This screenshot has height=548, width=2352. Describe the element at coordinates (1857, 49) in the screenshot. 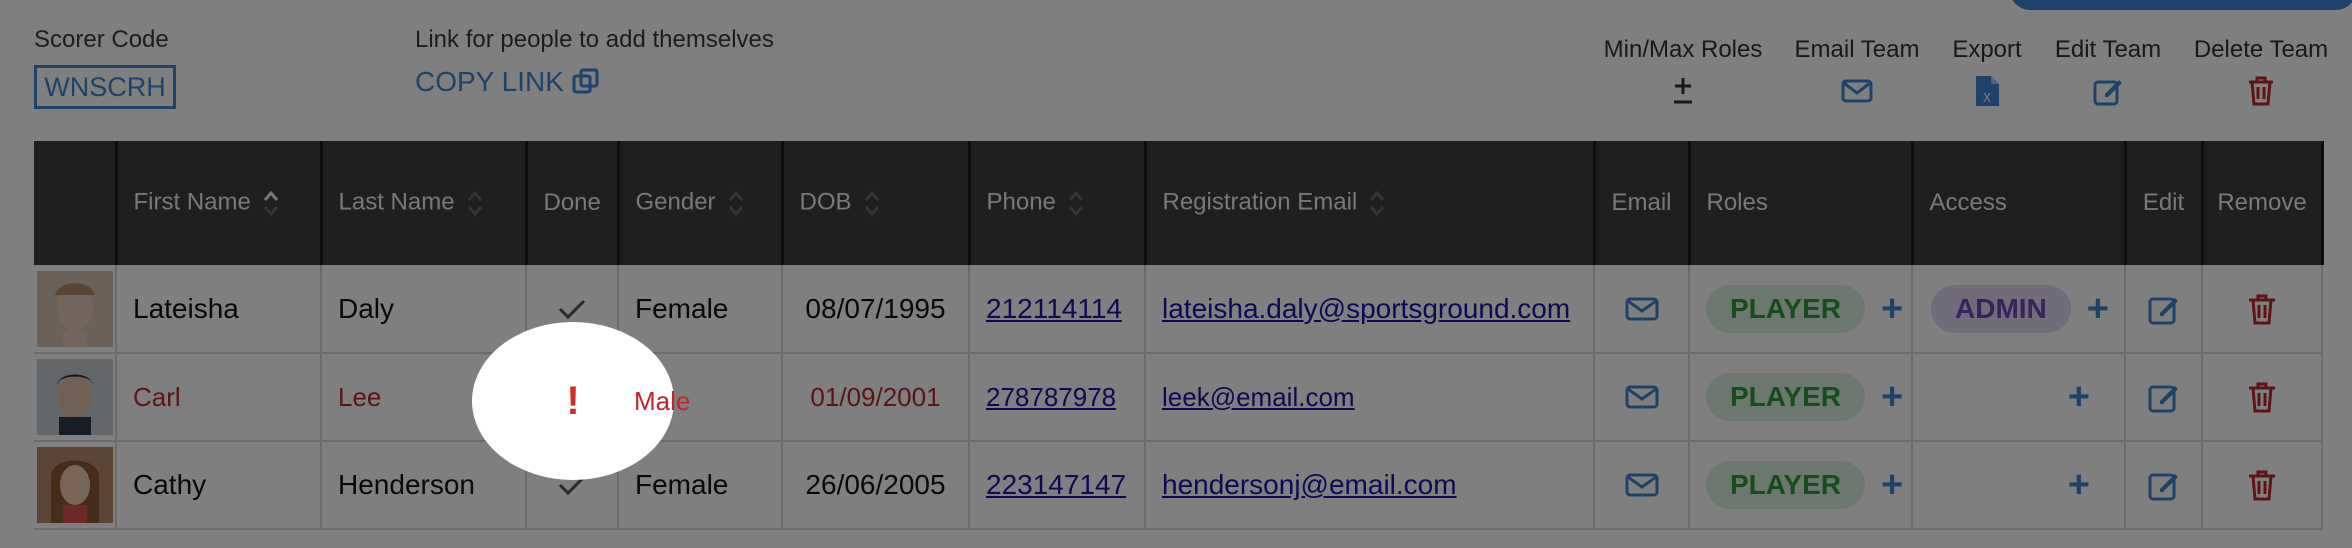

I see `email-team-label: Email Team` at that location.